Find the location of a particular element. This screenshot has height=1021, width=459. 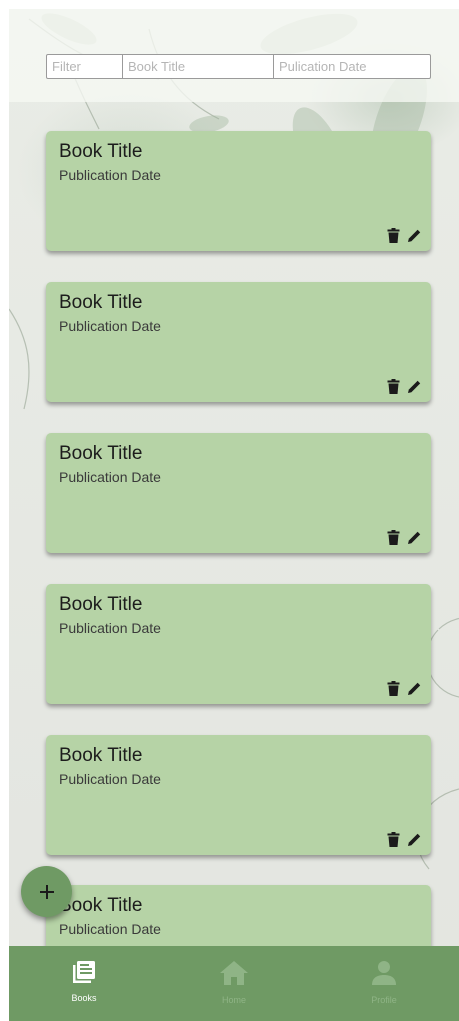

books-icon is located at coordinates (84, 972).